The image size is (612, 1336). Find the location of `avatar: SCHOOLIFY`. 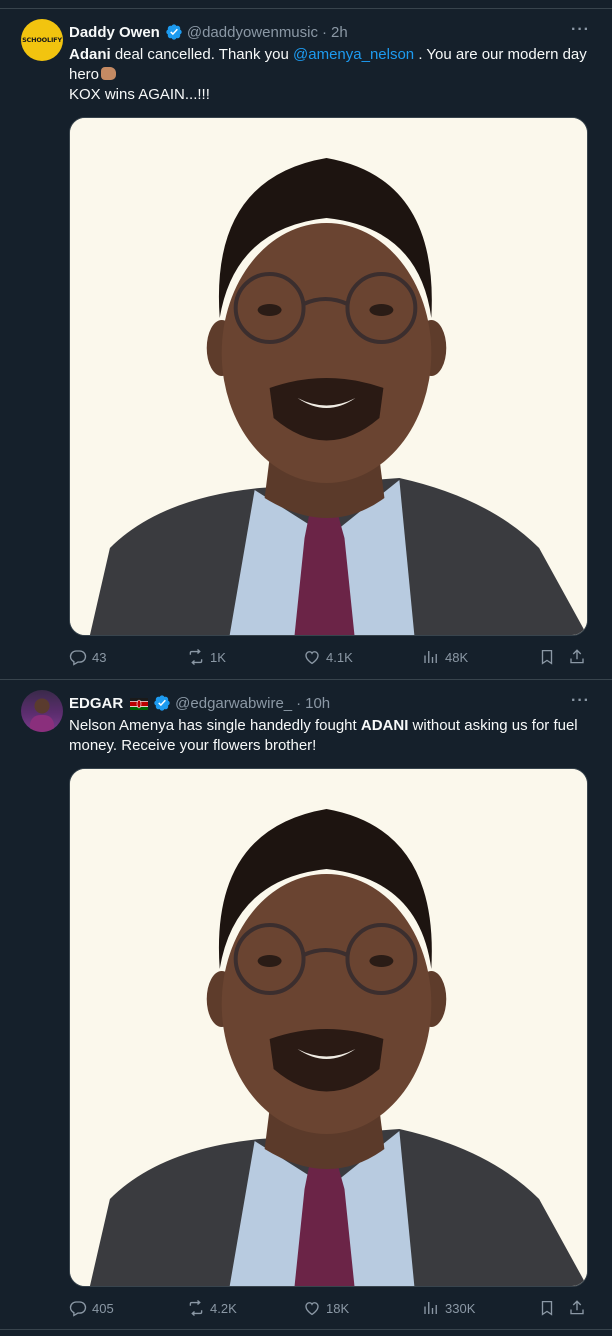

avatar: SCHOOLIFY is located at coordinates (42, 40).